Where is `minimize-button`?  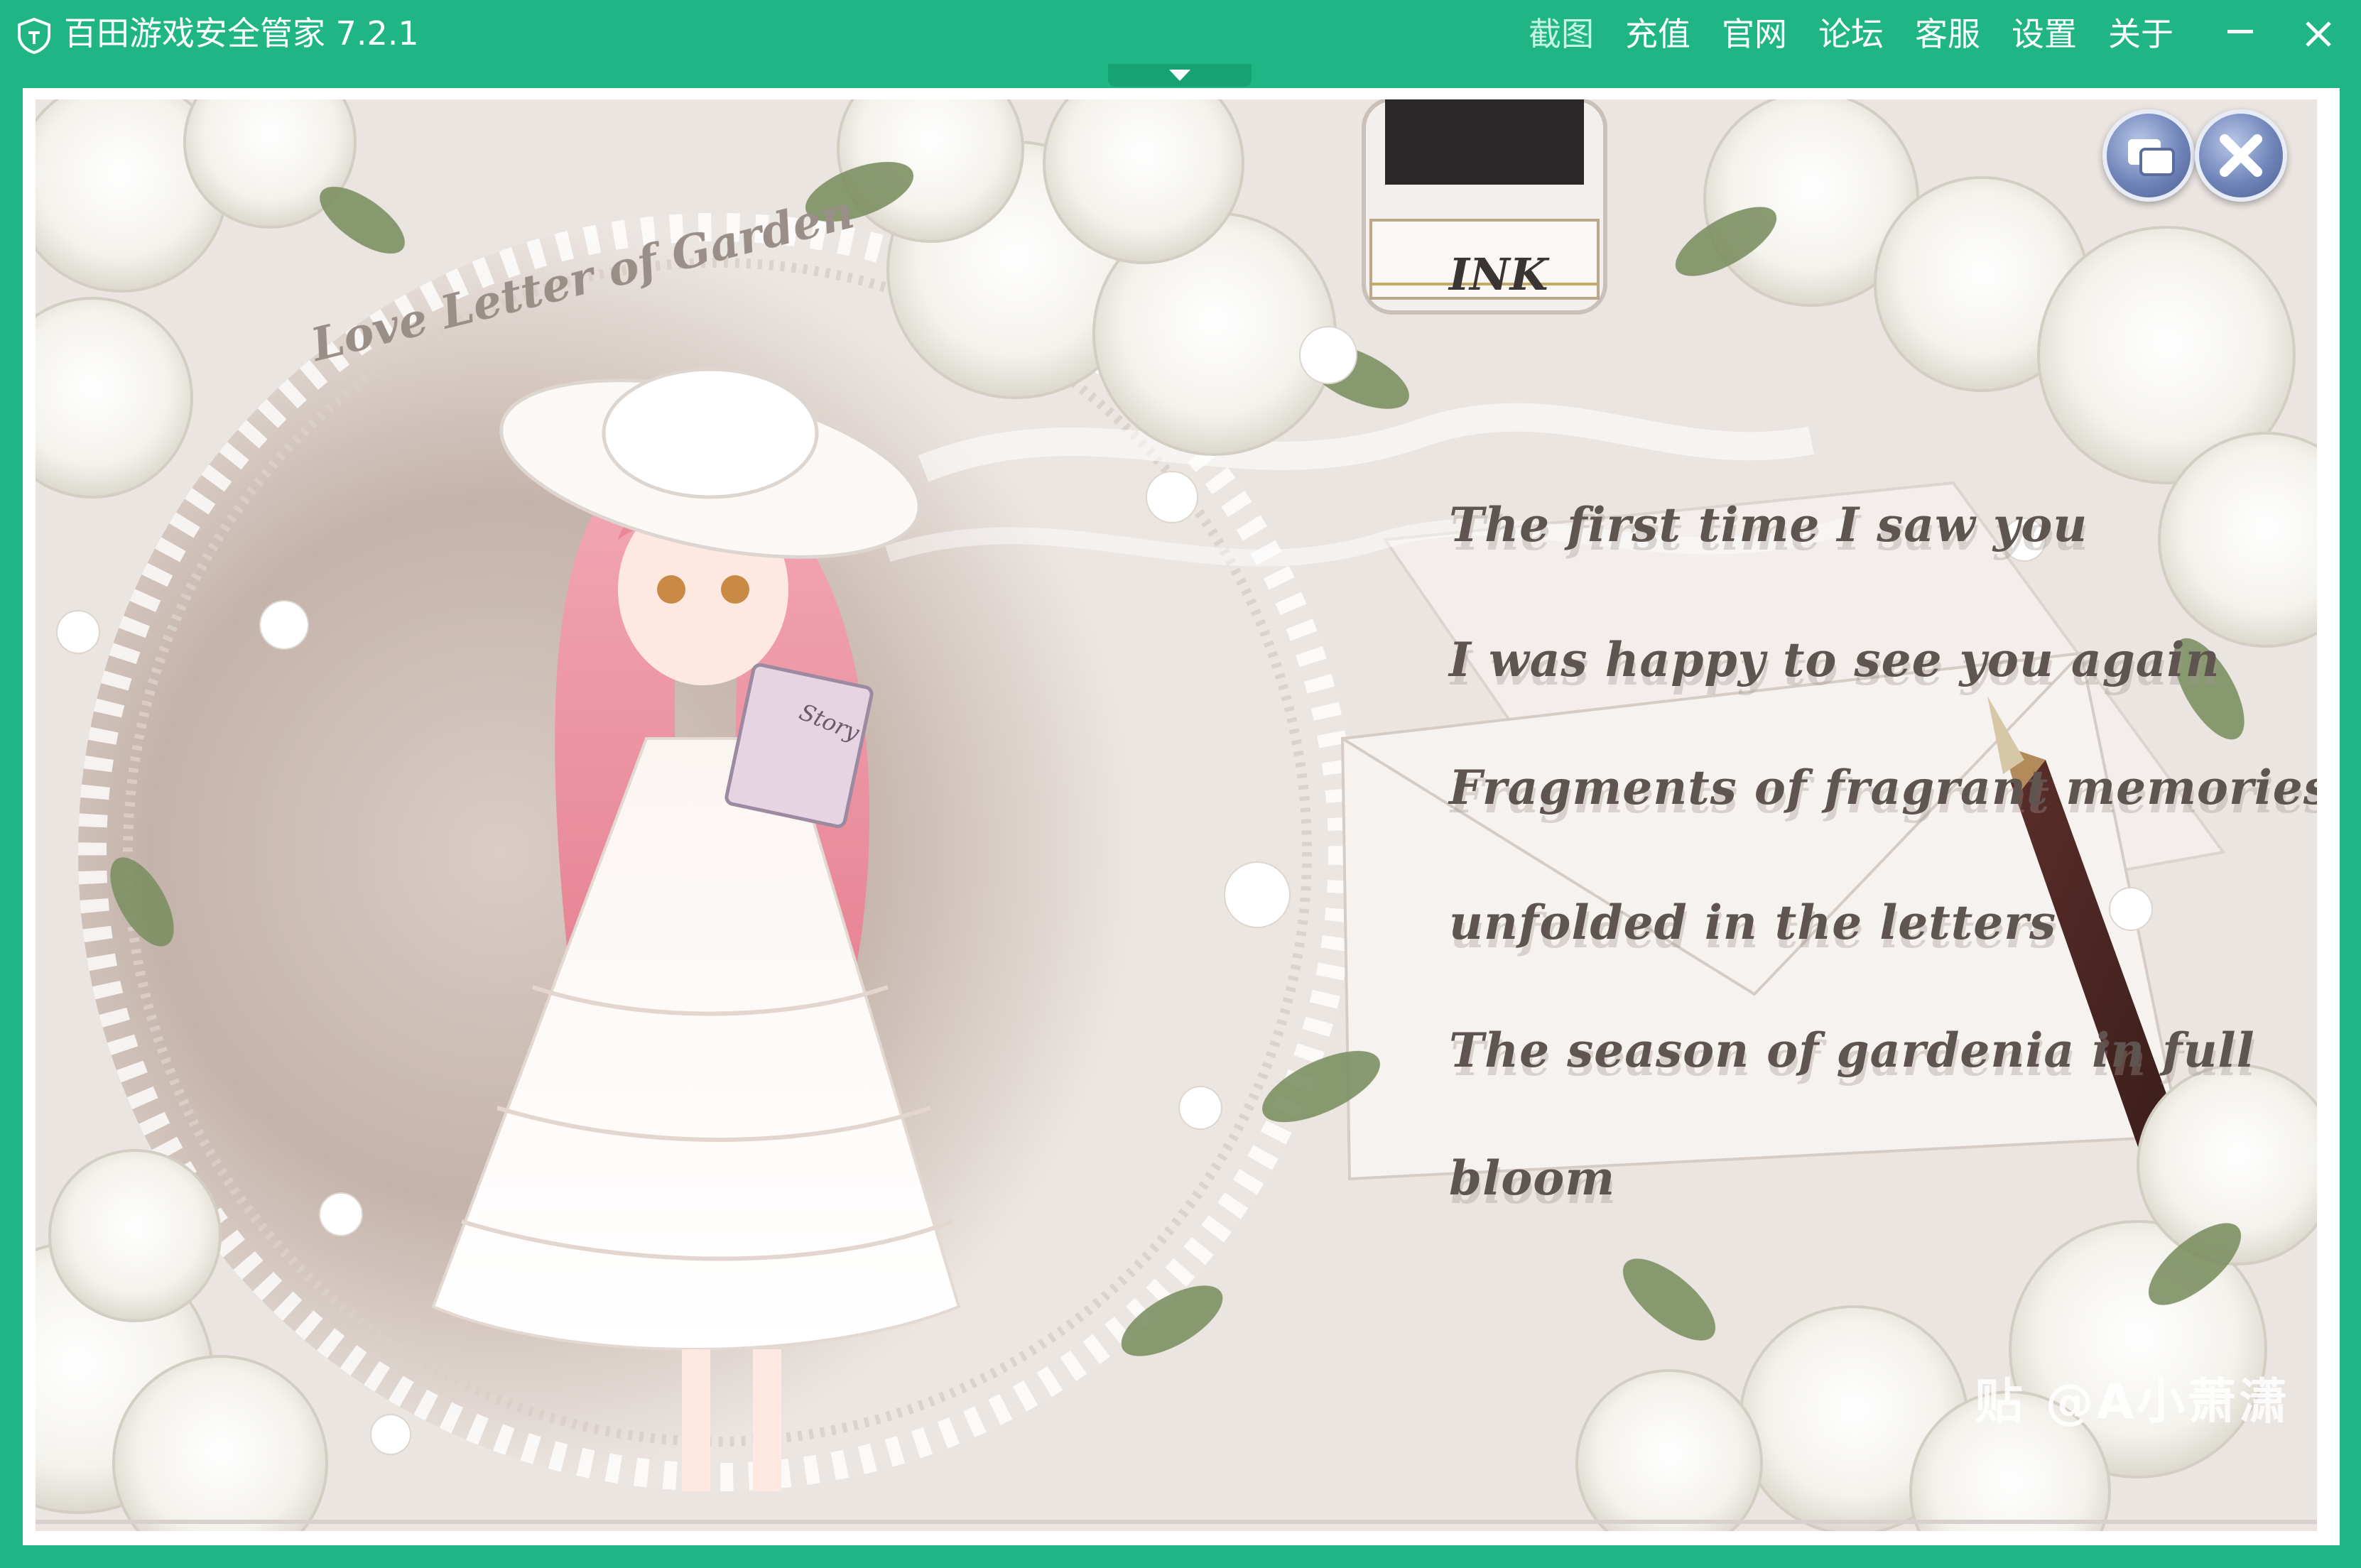
minimize-button is located at coordinates (2244, 34).